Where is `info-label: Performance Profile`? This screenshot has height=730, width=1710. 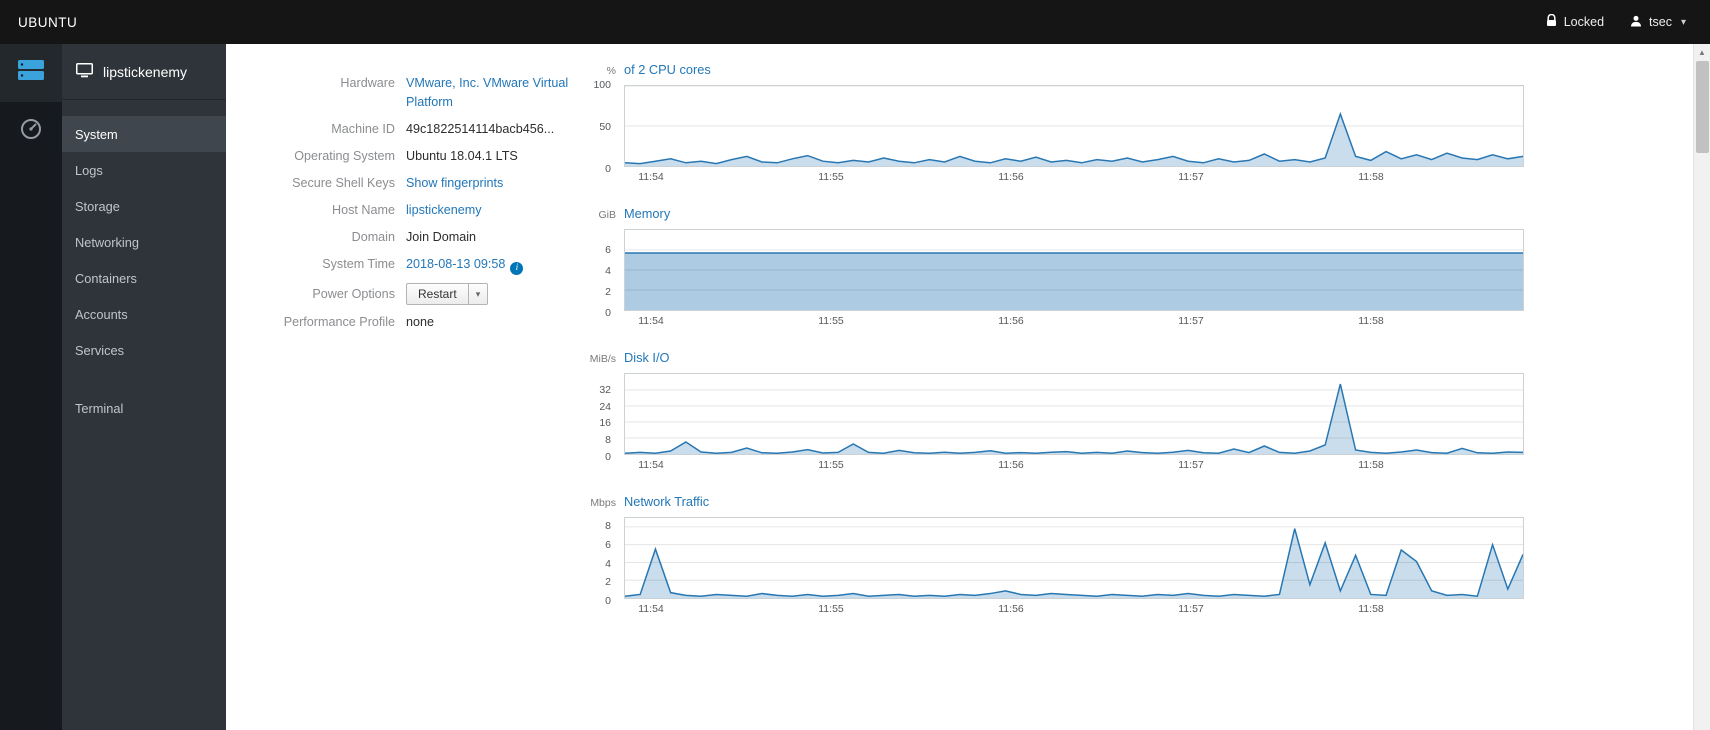 info-label: Performance Profile is located at coordinates (339, 322).